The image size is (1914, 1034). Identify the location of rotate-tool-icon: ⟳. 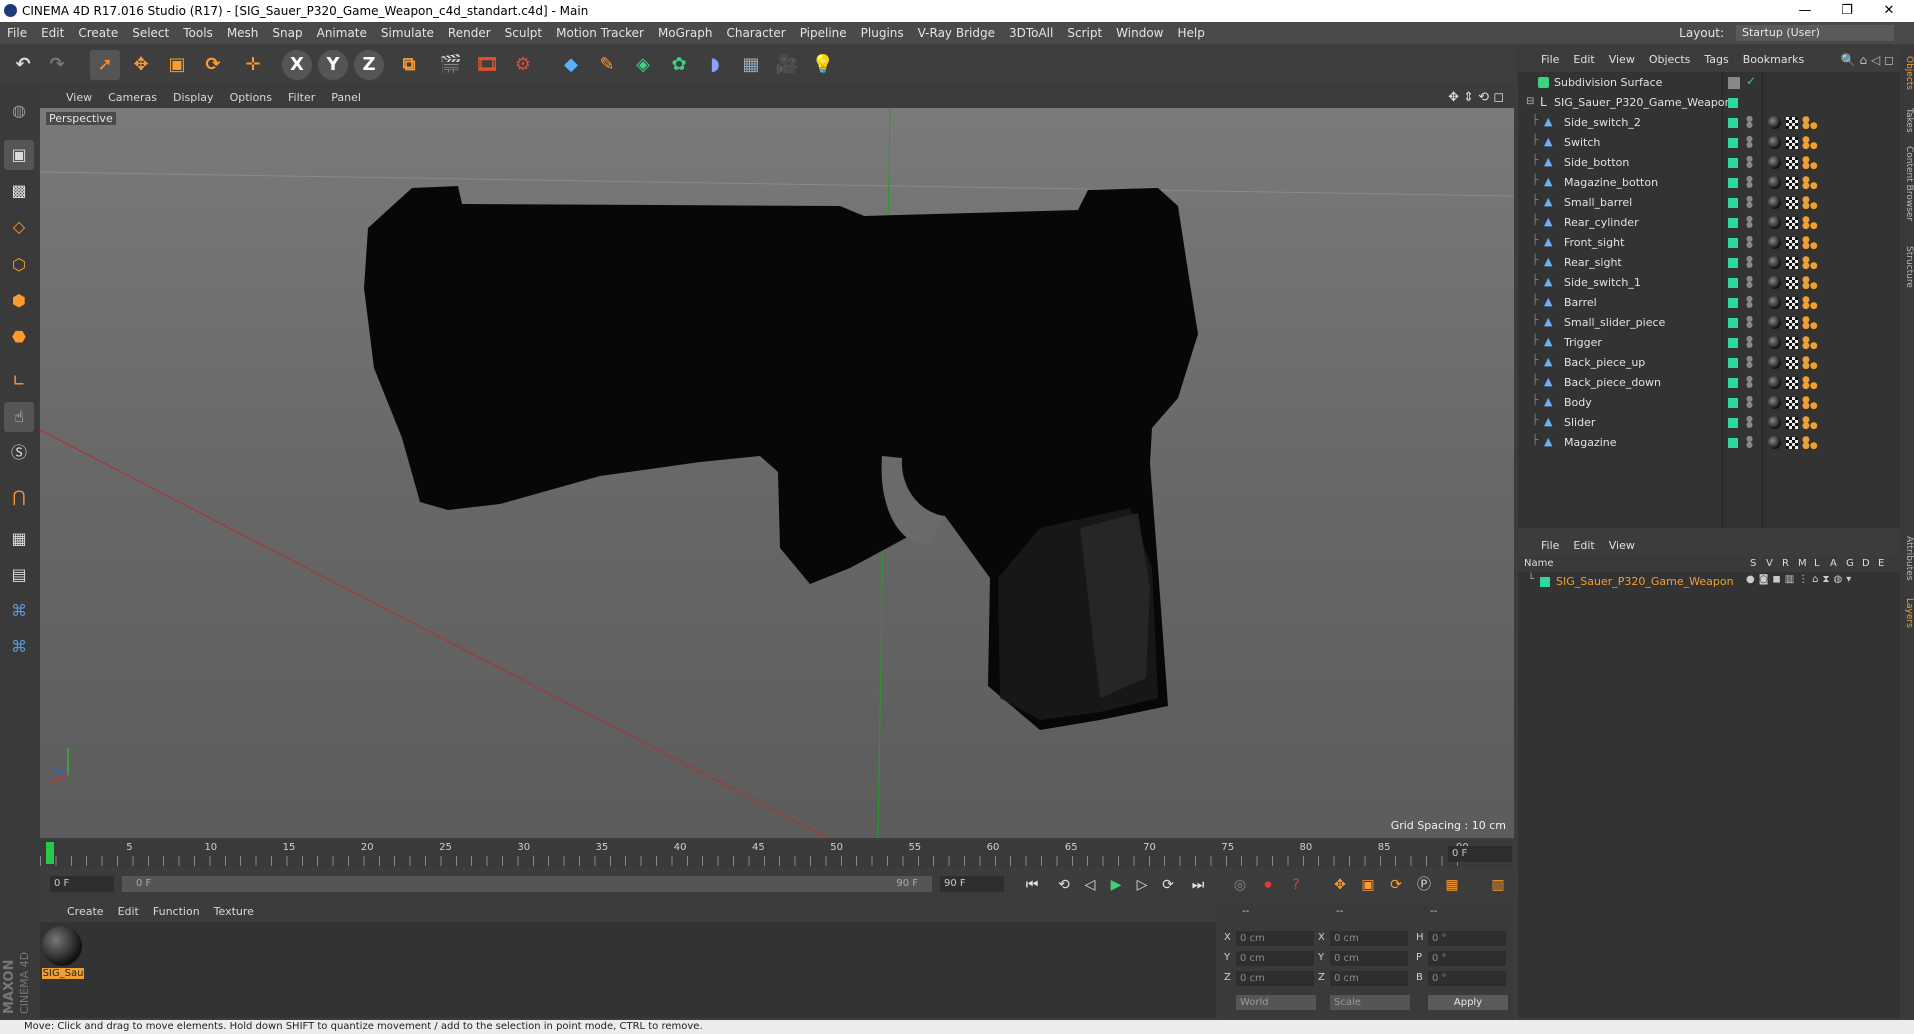
(213, 65).